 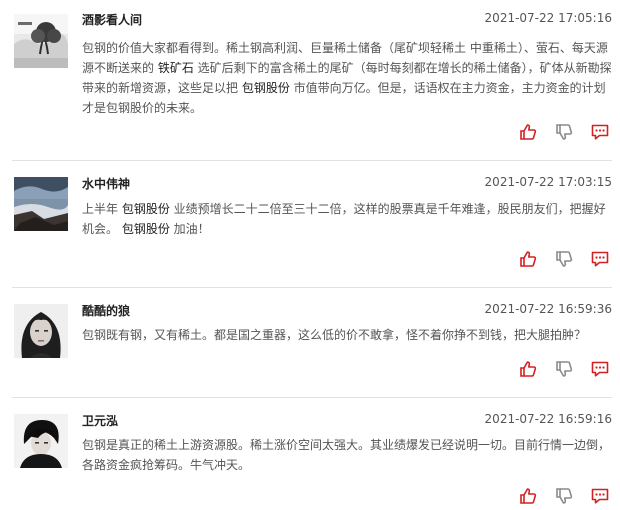 I want to click on username: 酷酷的狼, so click(x=106, y=310).